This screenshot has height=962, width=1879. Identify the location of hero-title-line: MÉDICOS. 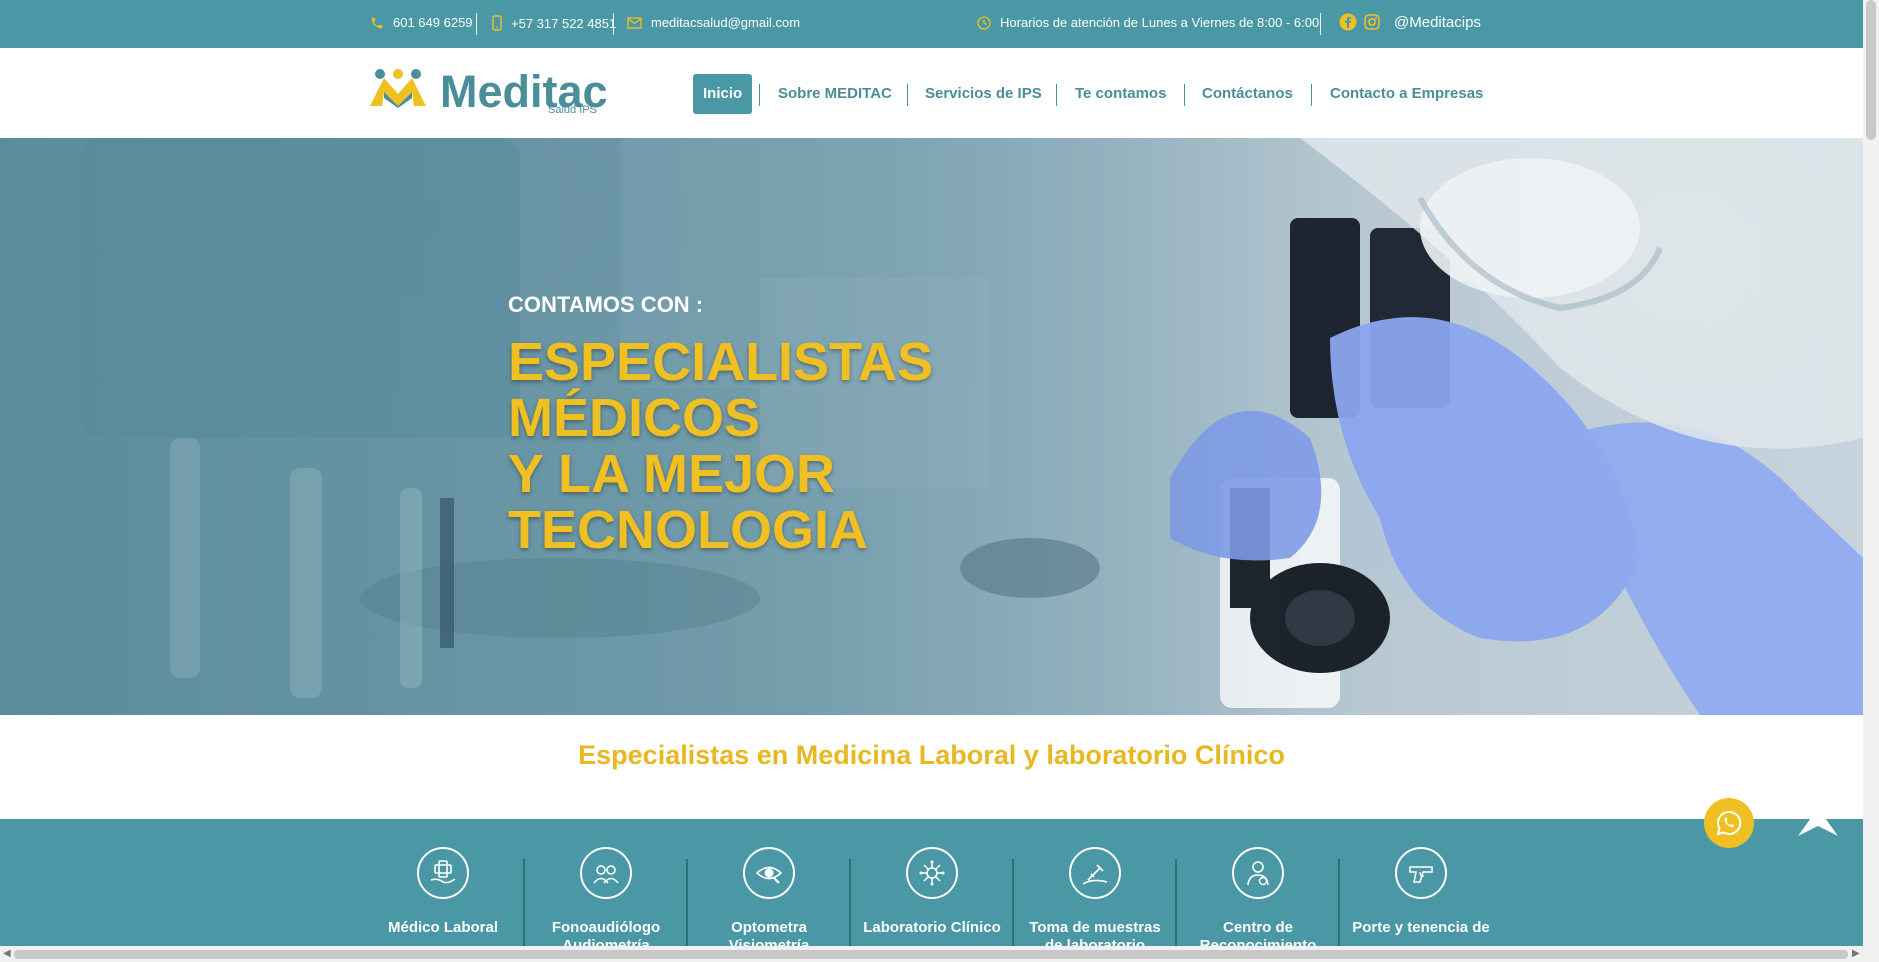
(634, 418).